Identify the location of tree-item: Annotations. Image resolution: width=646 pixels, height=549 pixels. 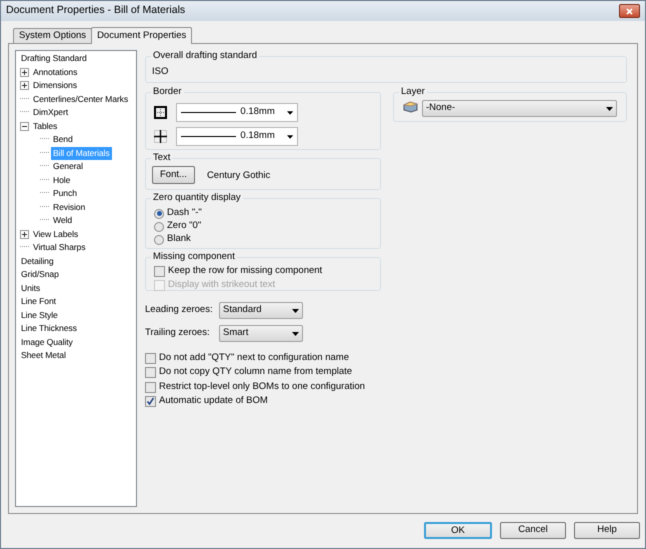
(55, 72).